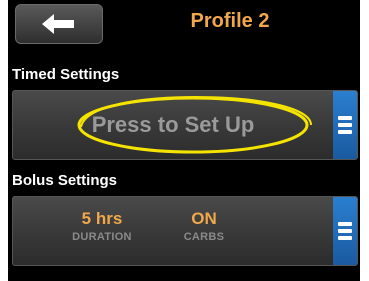 The width and height of the screenshot is (369, 281). What do you see at coordinates (204, 218) in the screenshot?
I see `carbs-value: ON` at bounding box center [204, 218].